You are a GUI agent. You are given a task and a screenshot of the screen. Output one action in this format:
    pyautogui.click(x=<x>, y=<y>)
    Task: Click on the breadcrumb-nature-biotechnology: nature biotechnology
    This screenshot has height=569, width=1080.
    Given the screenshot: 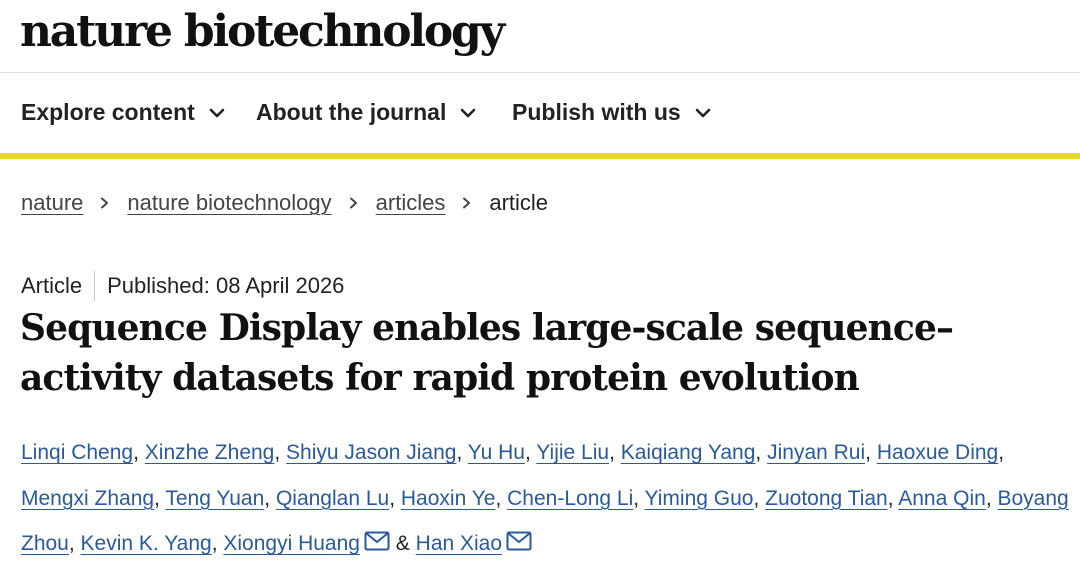 What is the action you would take?
    pyautogui.click(x=229, y=203)
    